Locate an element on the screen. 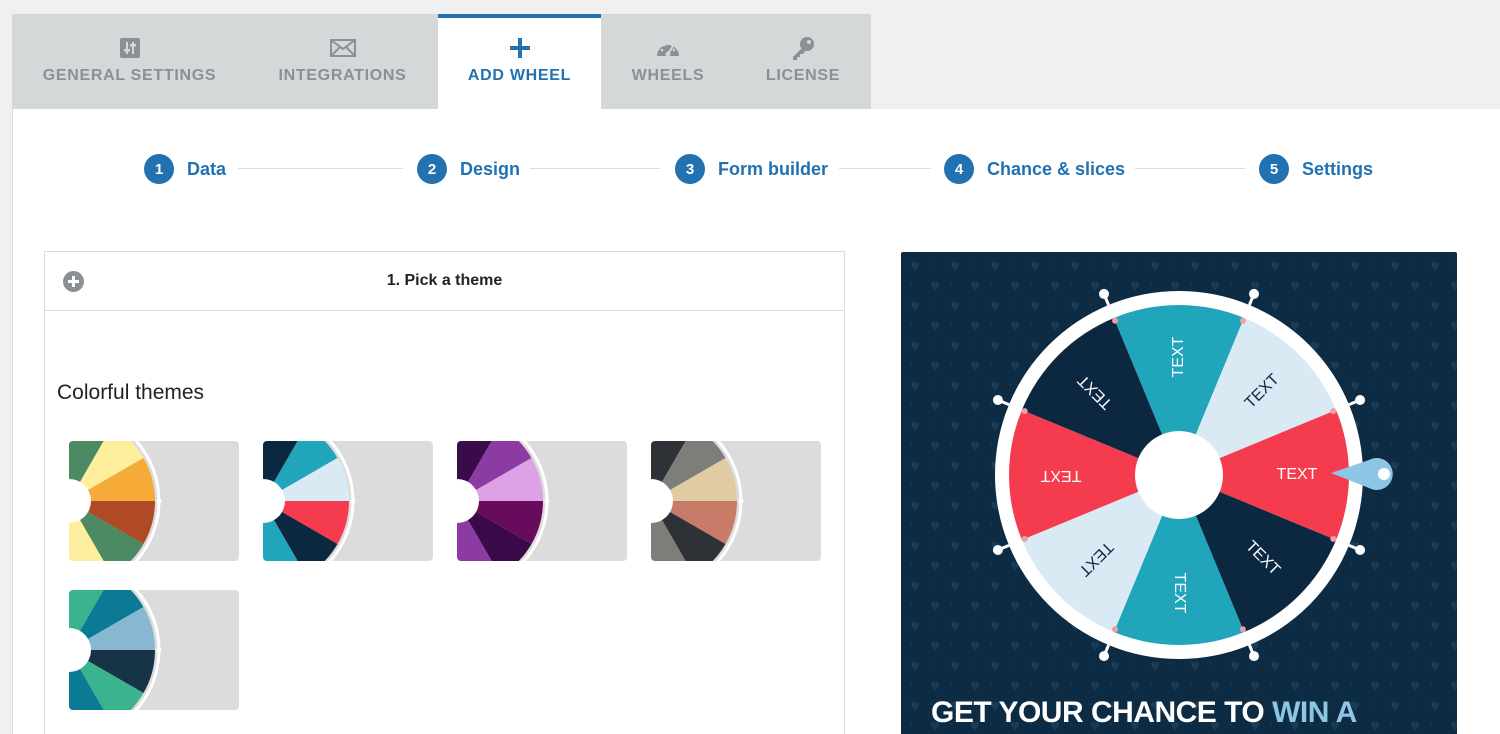 The image size is (1500, 734). plus-icon is located at coordinates (520, 48).